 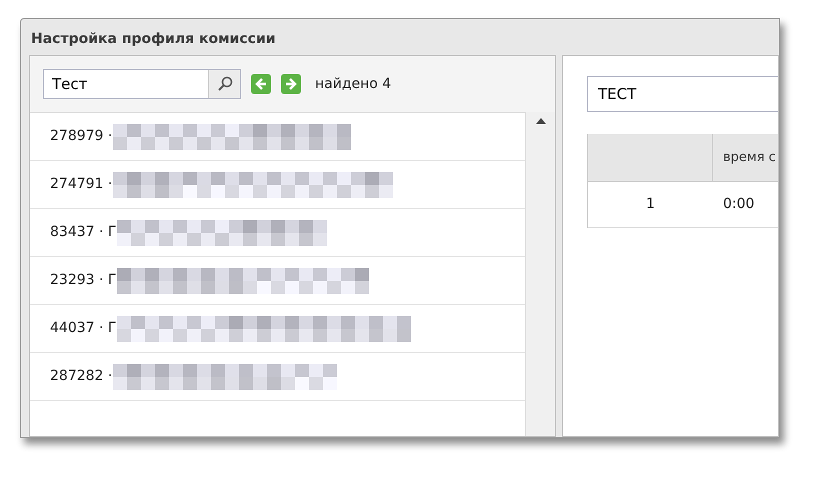 I want to click on name-field: ТЕСТ, so click(x=682, y=94).